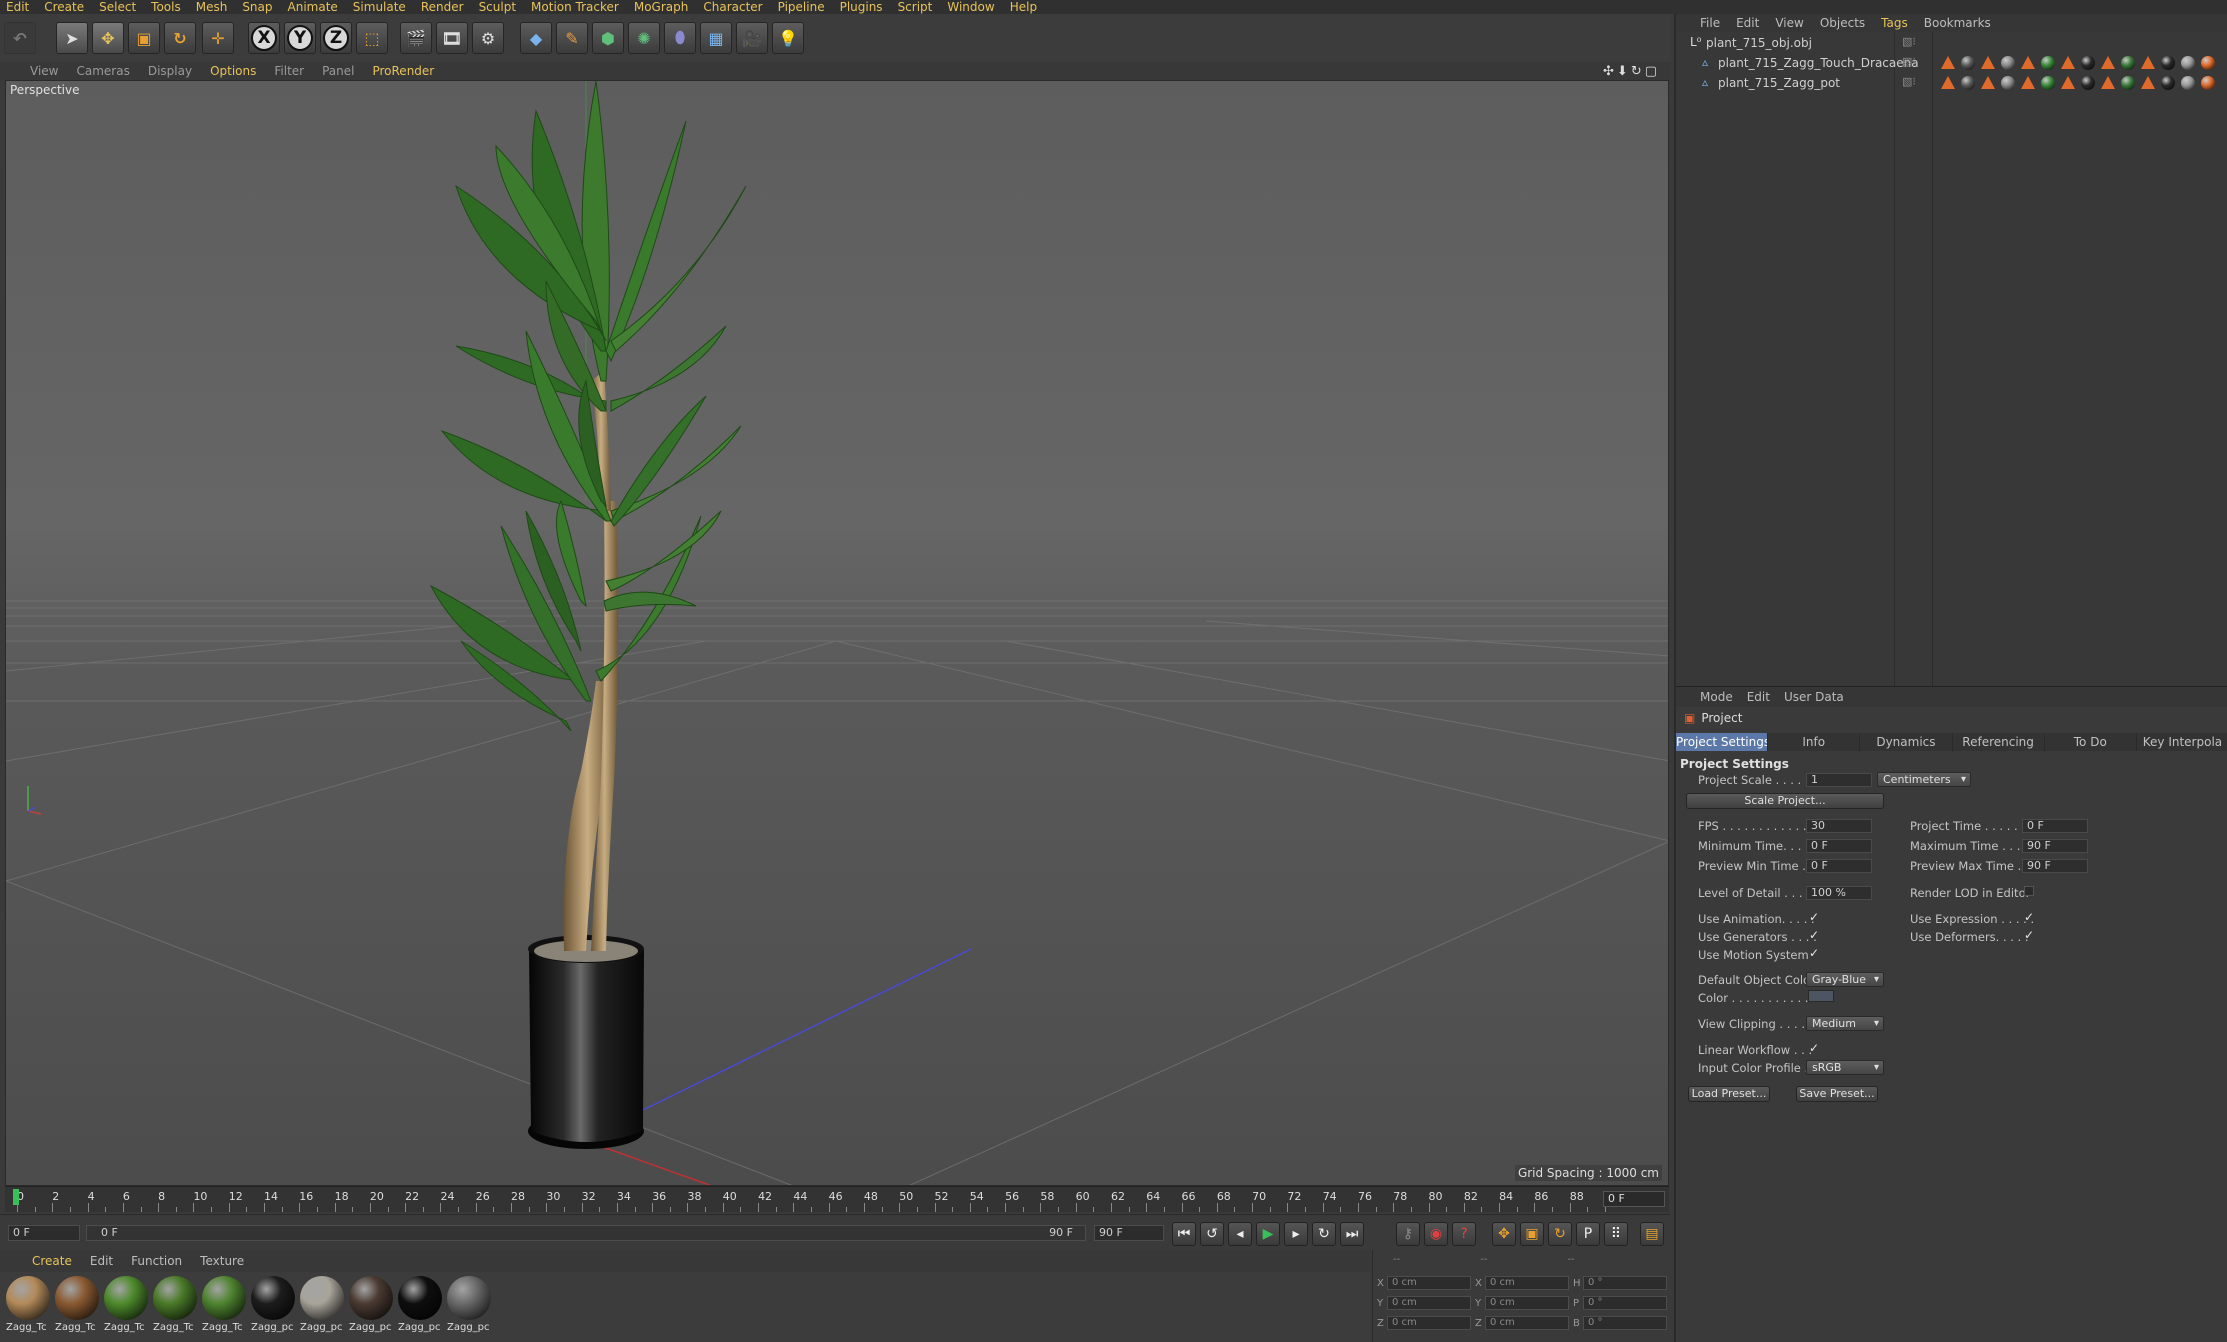 Image resolution: width=2227 pixels, height=1342 pixels. I want to click on menu-create: Create, so click(64, 7).